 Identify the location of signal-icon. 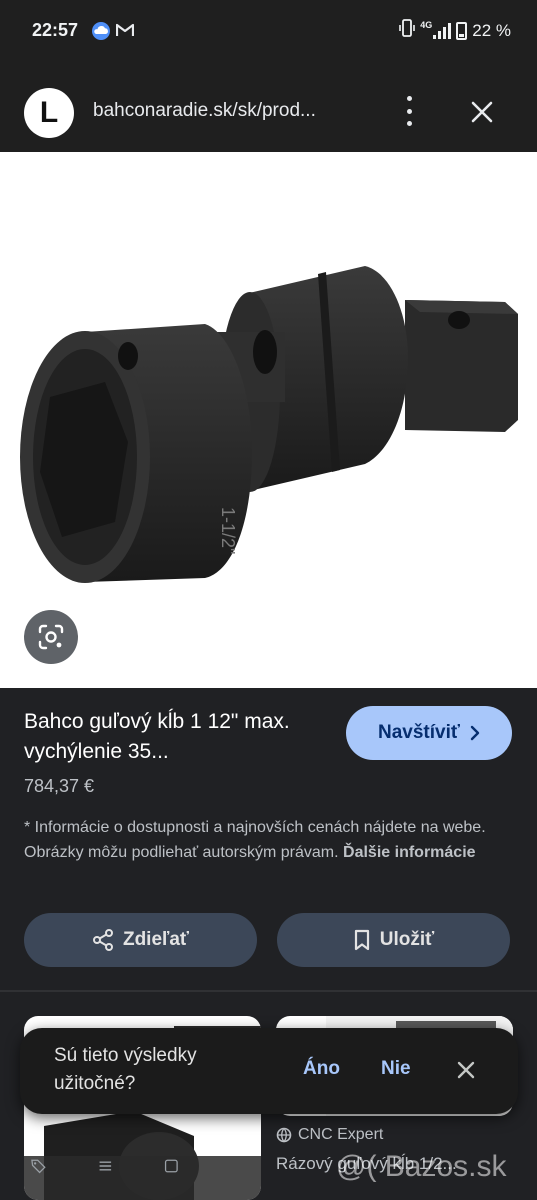
(442, 30).